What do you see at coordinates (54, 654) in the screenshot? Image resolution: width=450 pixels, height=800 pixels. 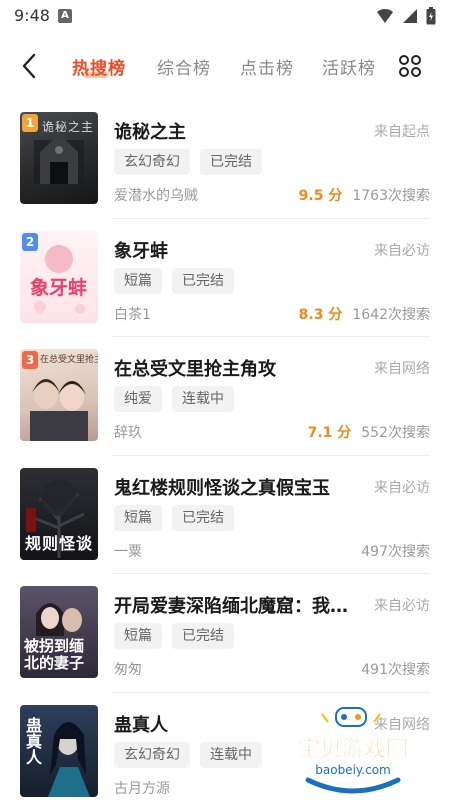 I see `cover-title: 被拐到缅北的妻子` at bounding box center [54, 654].